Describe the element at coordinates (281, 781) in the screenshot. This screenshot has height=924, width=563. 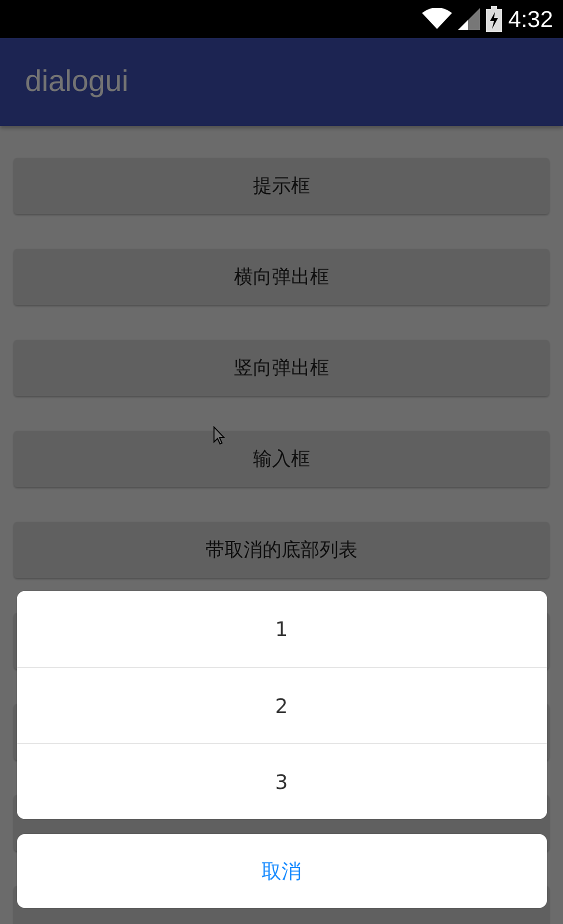
I see `sheet-option: 3` at that location.